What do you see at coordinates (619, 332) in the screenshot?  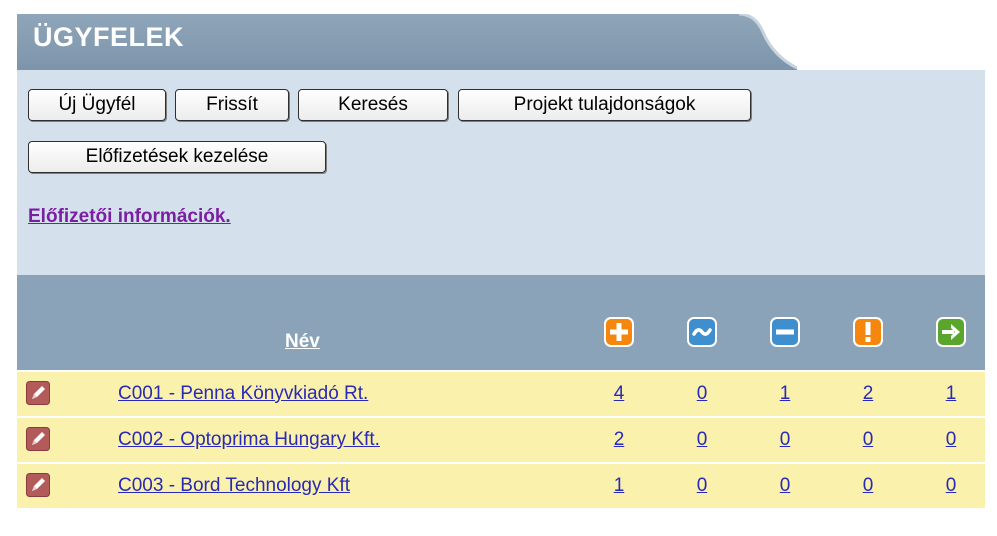 I see `plus-icon` at bounding box center [619, 332].